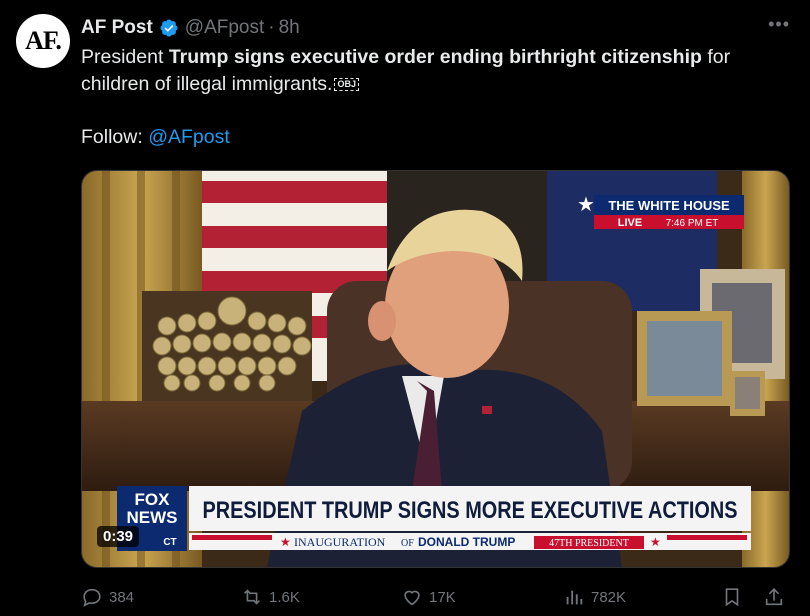 The image size is (810, 616). What do you see at coordinates (428, 597) in the screenshot?
I see `like-button: 17K` at bounding box center [428, 597].